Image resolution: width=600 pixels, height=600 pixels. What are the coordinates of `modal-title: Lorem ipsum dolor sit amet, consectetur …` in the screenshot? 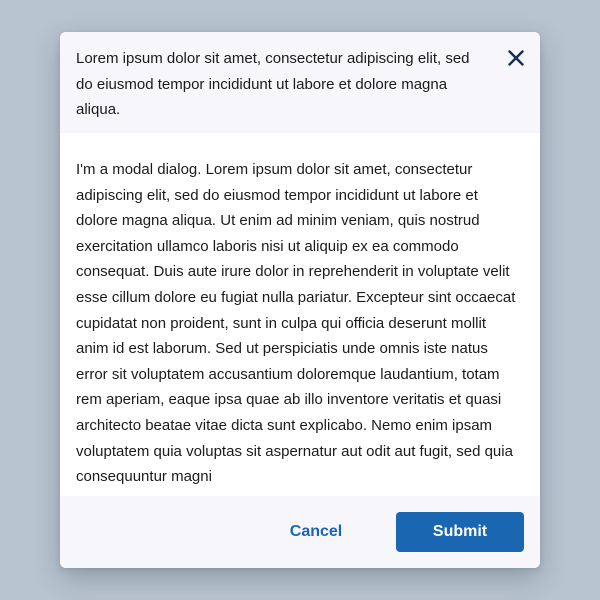 It's located at (273, 84).